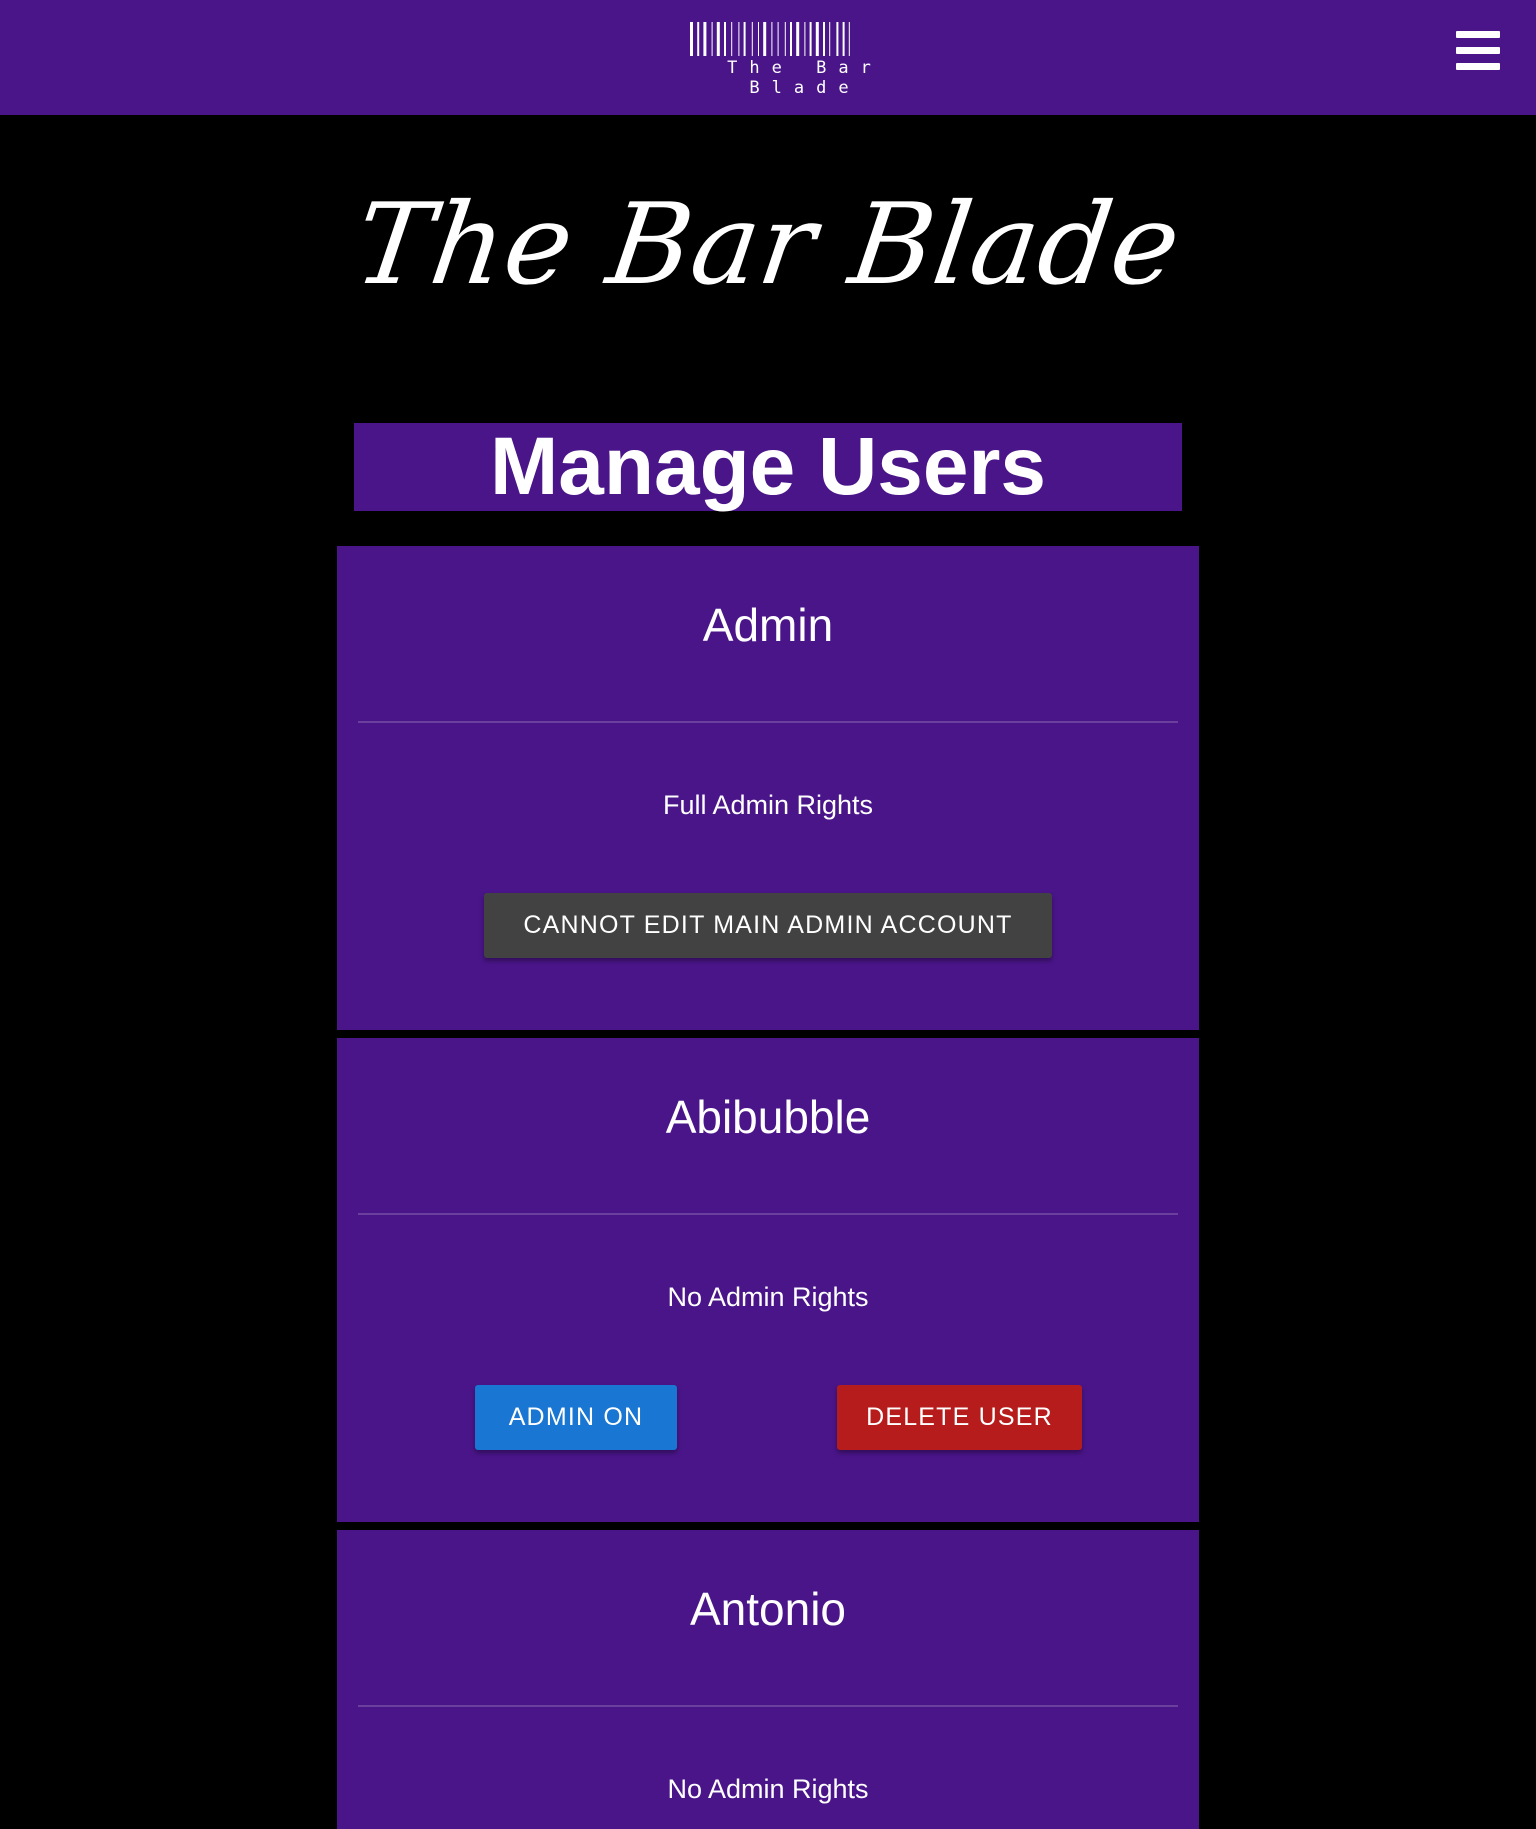  I want to click on brand-logo-text: The Bar Blade, so click(805, 78).